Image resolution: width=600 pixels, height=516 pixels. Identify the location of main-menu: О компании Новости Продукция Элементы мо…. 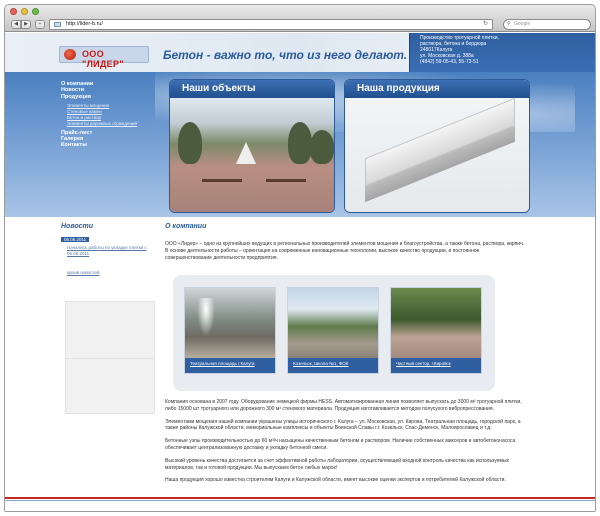
(111, 115).